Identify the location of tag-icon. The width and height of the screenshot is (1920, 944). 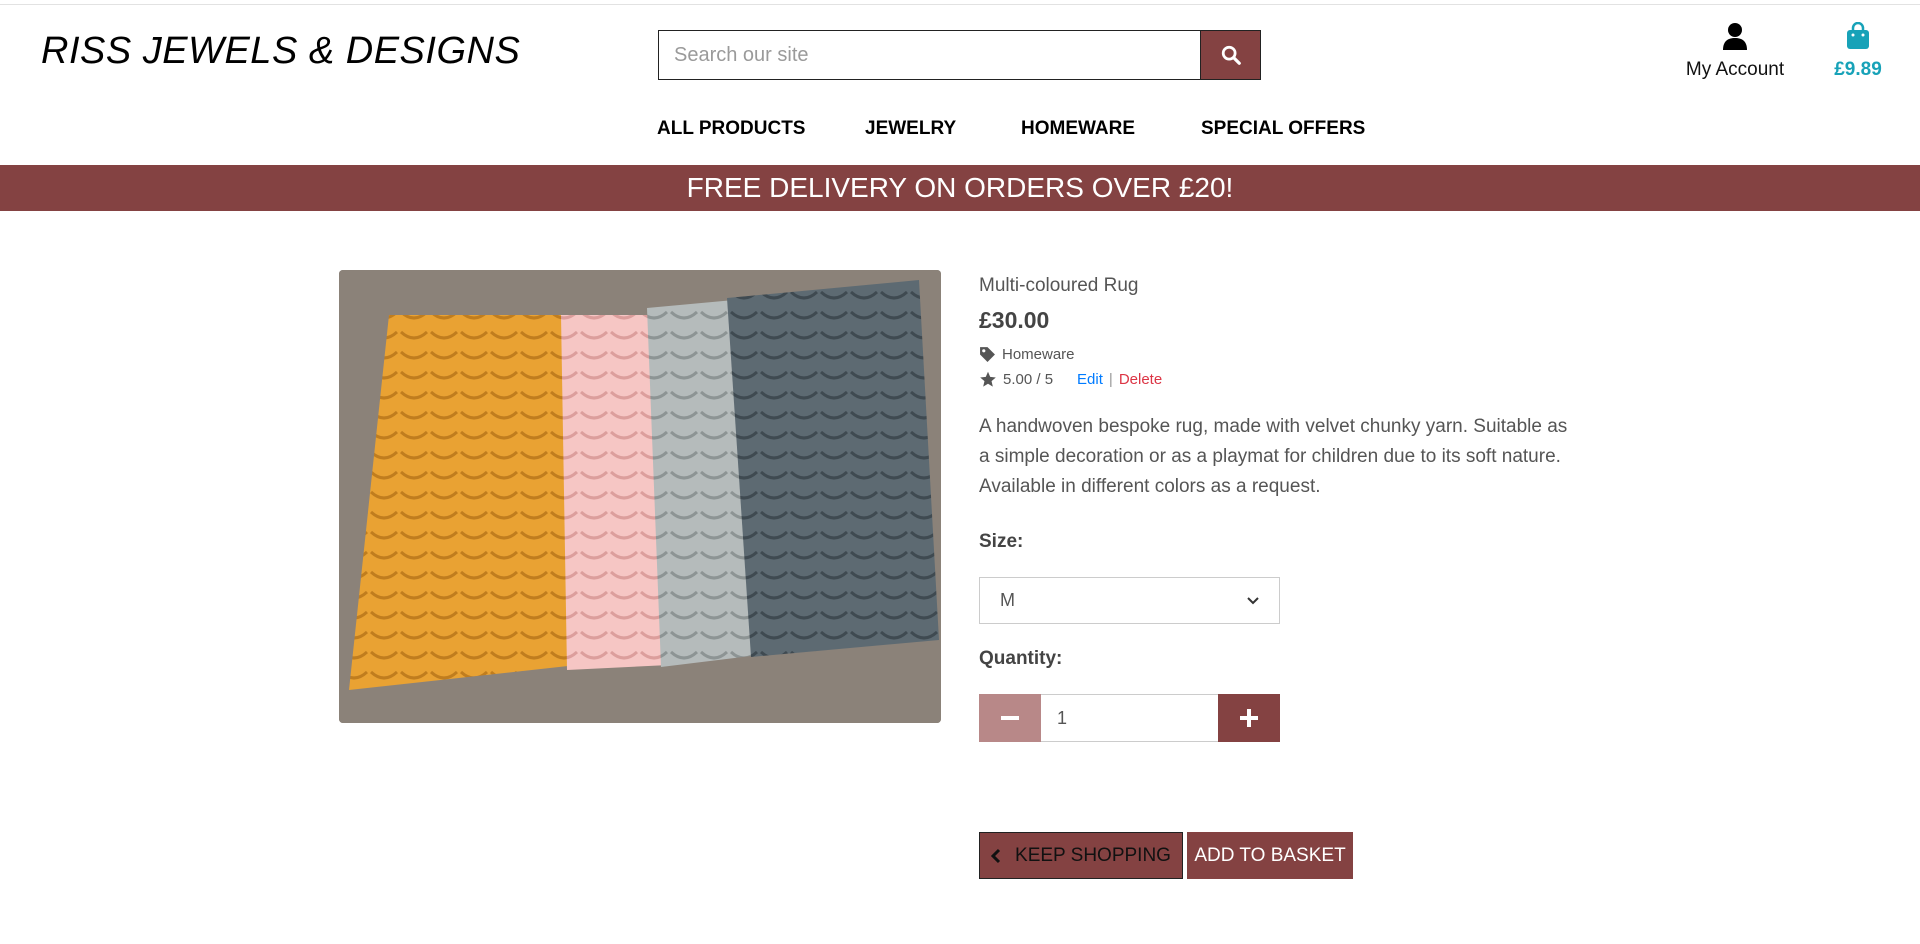
(987, 354).